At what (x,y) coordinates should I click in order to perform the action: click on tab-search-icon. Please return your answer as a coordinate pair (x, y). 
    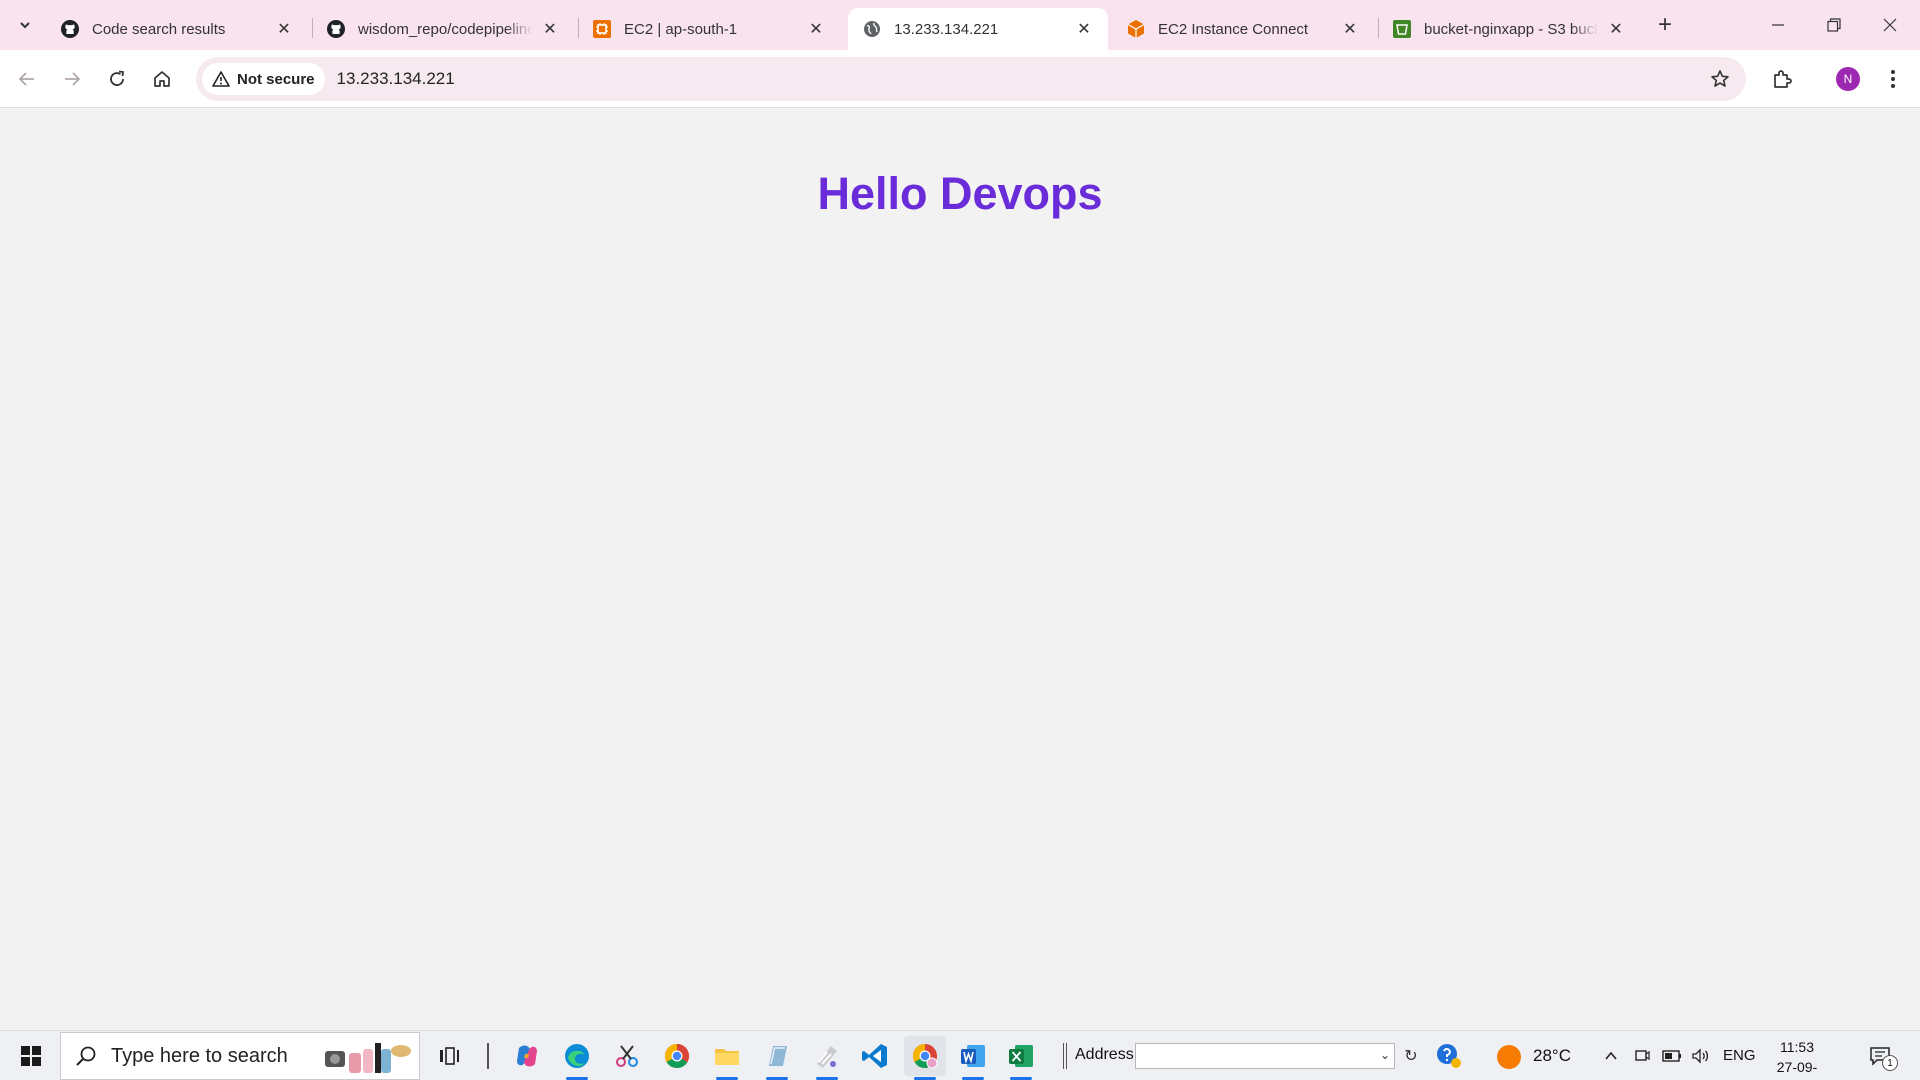
    Looking at the image, I should click on (25, 25).